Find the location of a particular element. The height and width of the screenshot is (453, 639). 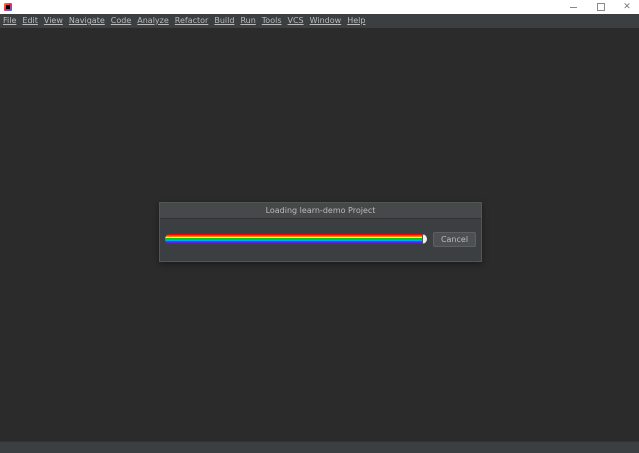

loading-progress-bar is located at coordinates (296, 239).